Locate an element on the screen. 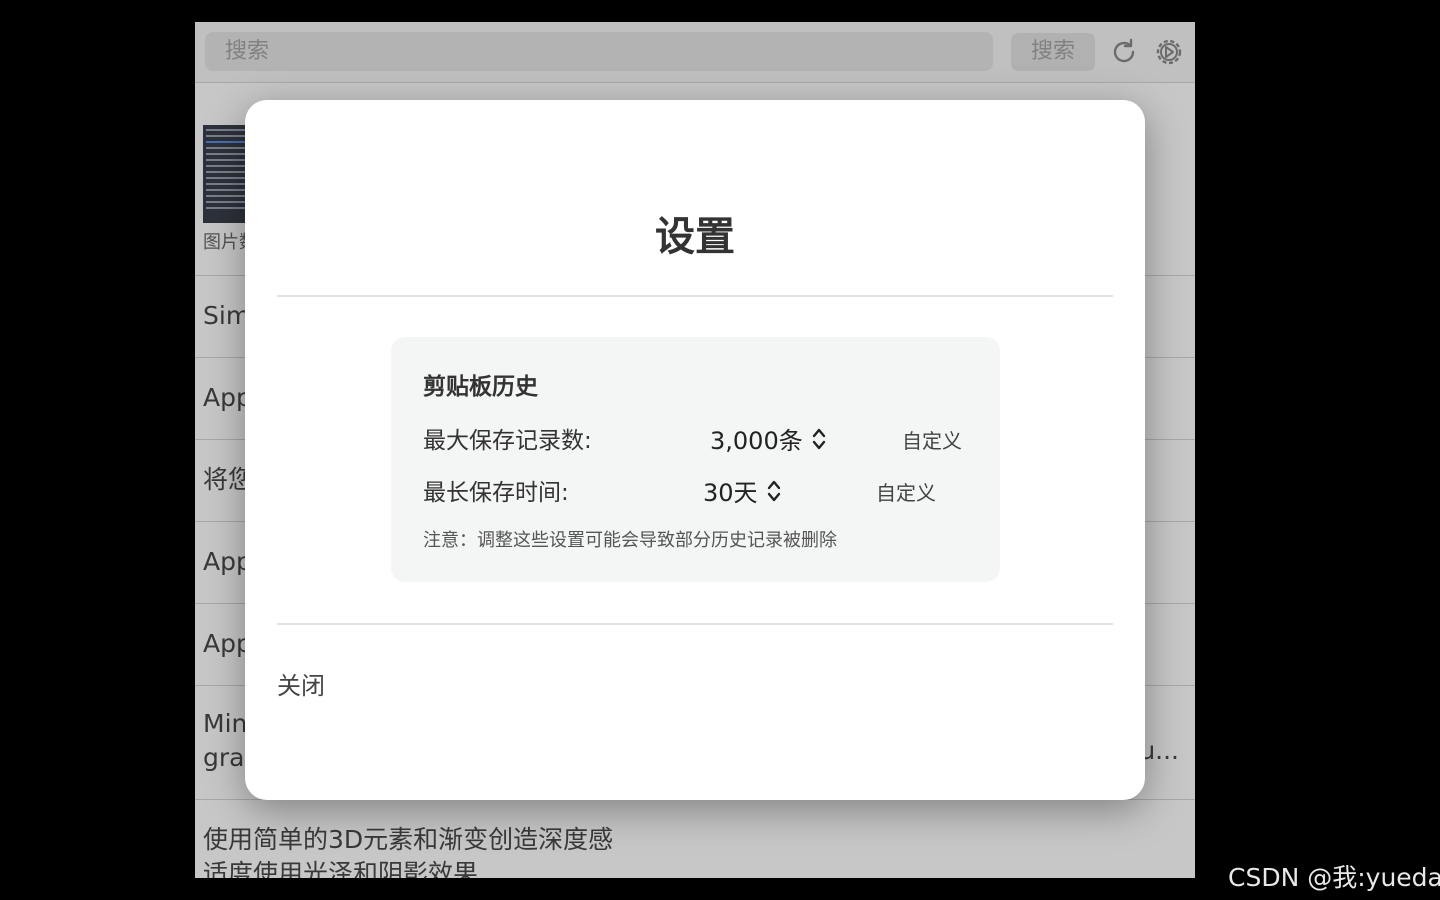  max-records-value: 3,000条 is located at coordinates (756, 441).